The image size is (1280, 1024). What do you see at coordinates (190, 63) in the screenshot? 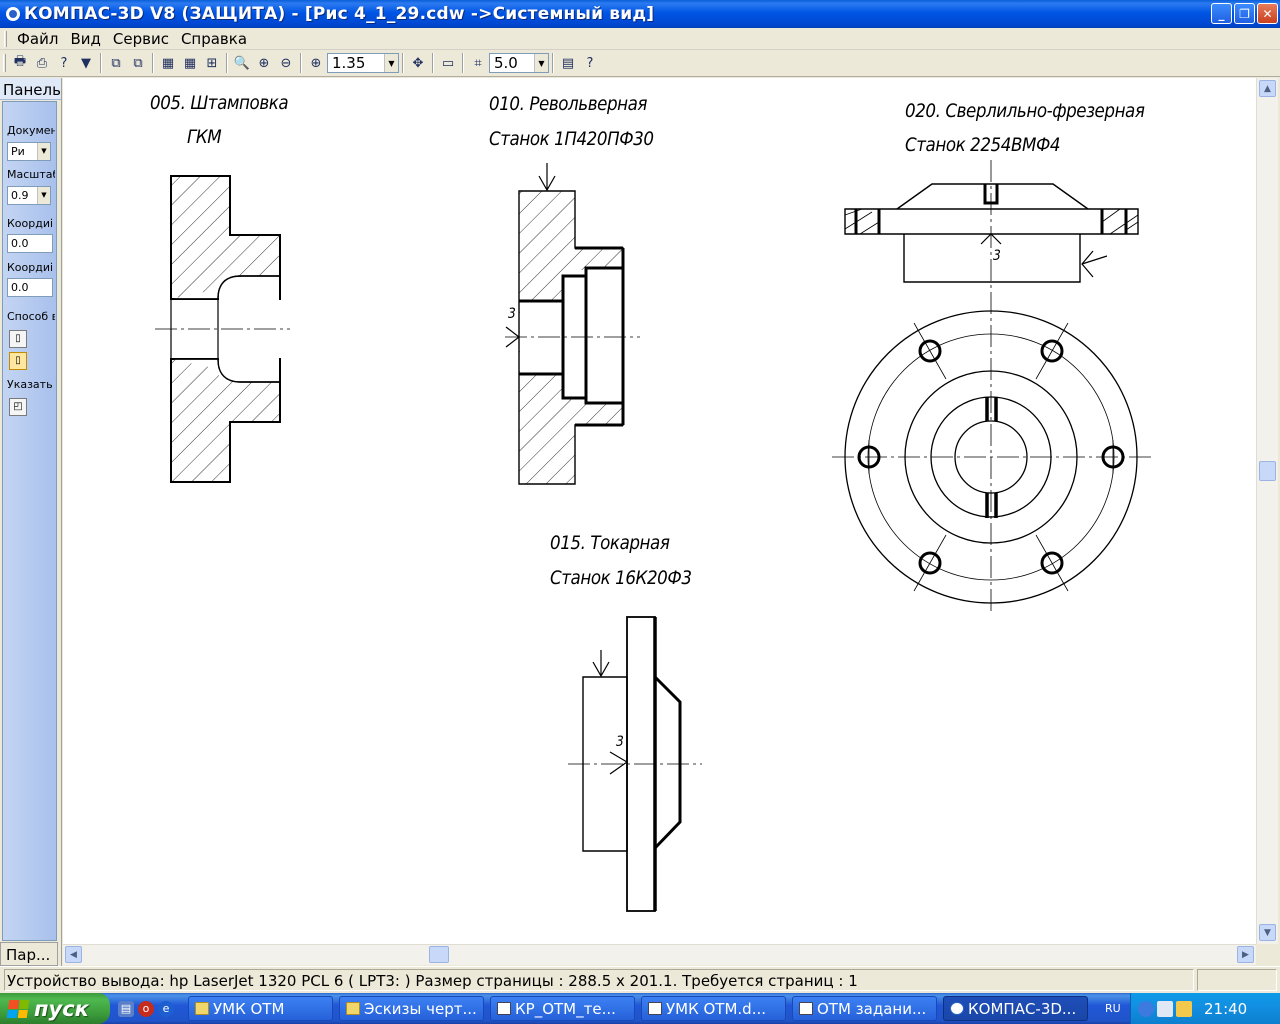
I see `grid-plus-icon: ▦` at bounding box center [190, 63].